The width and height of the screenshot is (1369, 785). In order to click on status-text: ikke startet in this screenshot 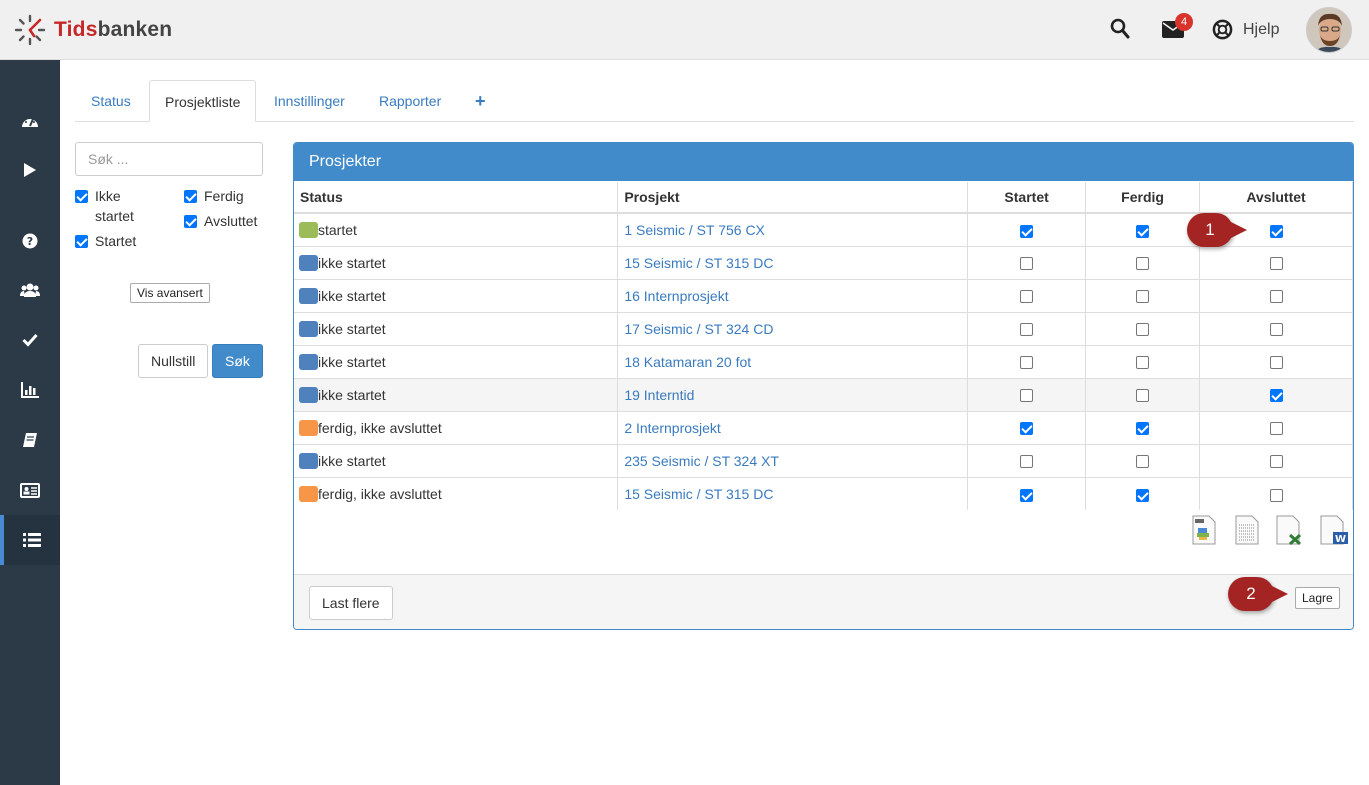, I will do `click(352, 460)`.